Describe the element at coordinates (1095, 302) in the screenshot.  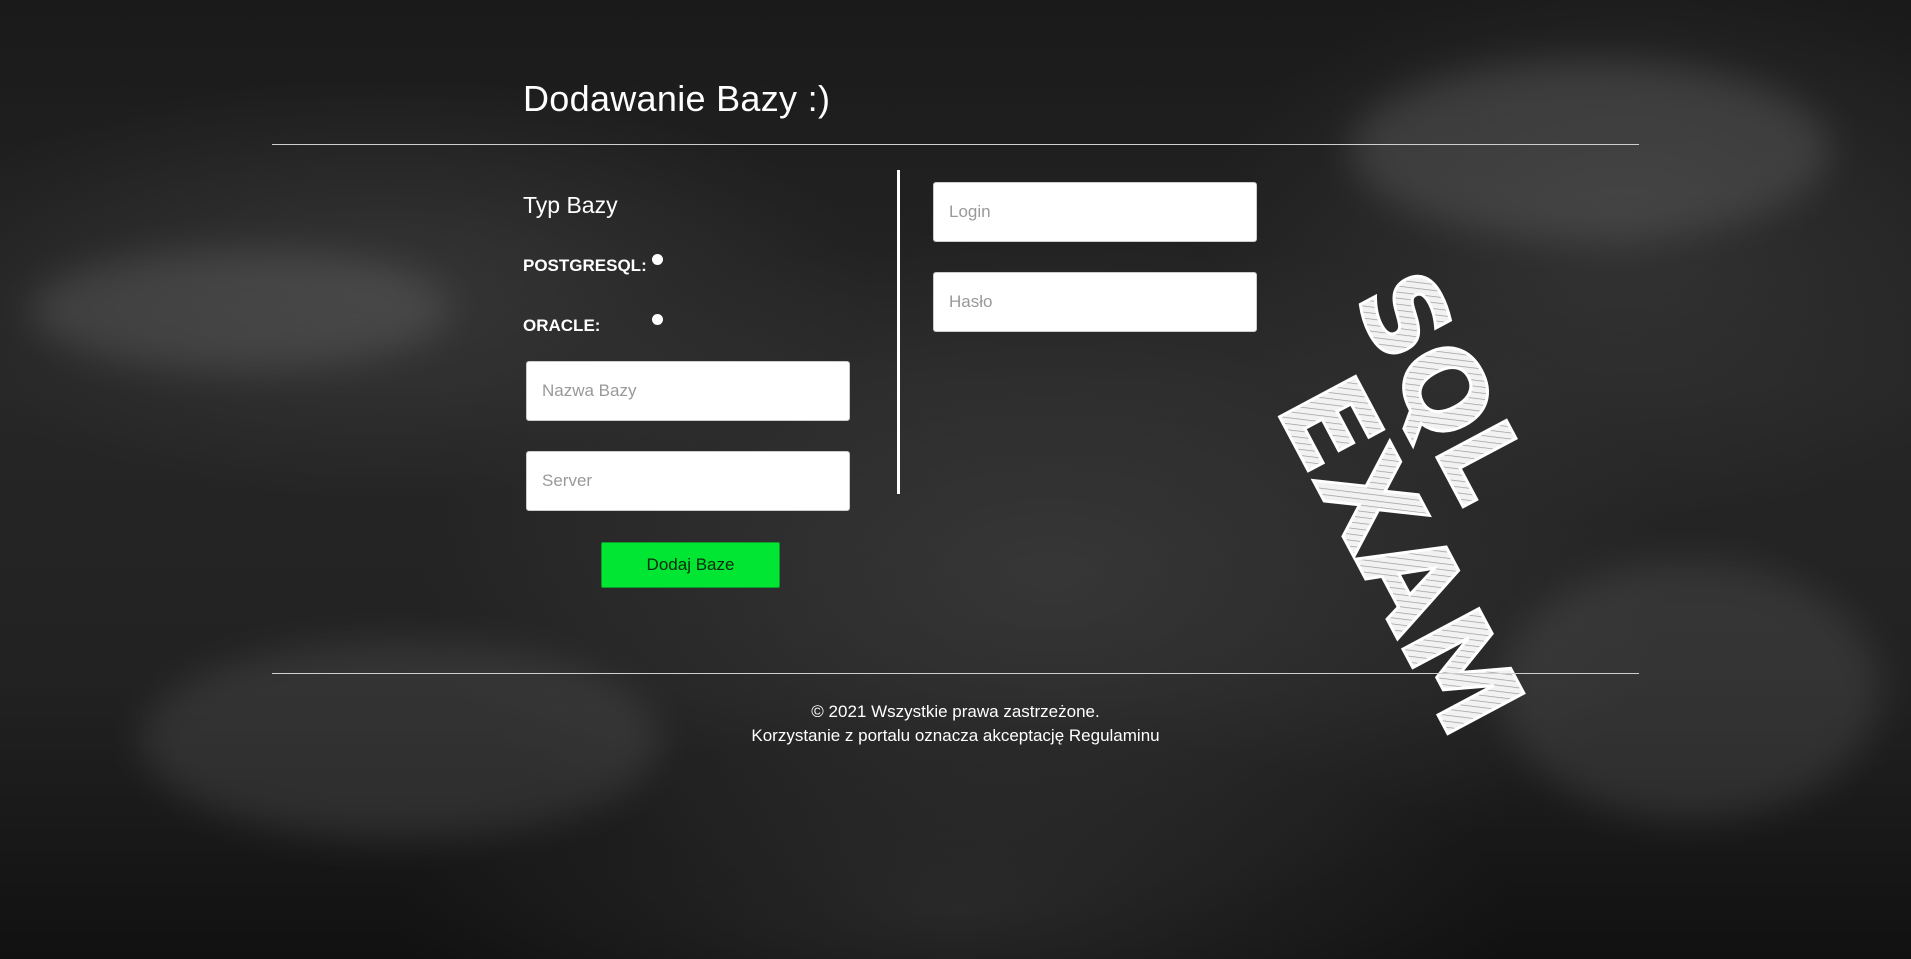
I see `password-input` at that location.